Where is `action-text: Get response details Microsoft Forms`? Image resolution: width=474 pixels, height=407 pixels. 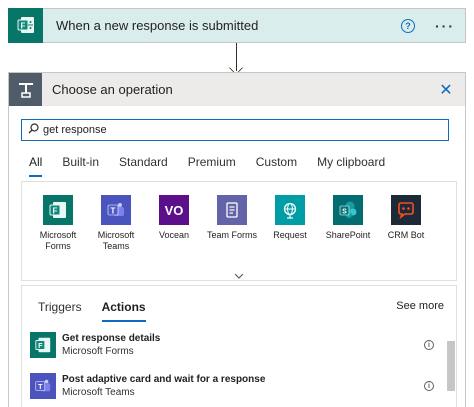 action-text: Get response details Microsoft Forms is located at coordinates (243, 345).